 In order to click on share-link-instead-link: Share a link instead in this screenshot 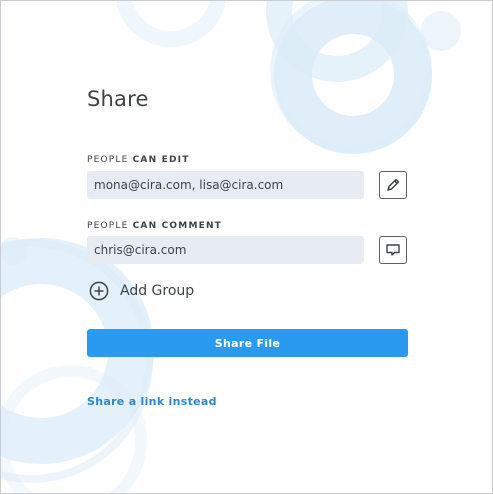, I will do `click(152, 401)`.